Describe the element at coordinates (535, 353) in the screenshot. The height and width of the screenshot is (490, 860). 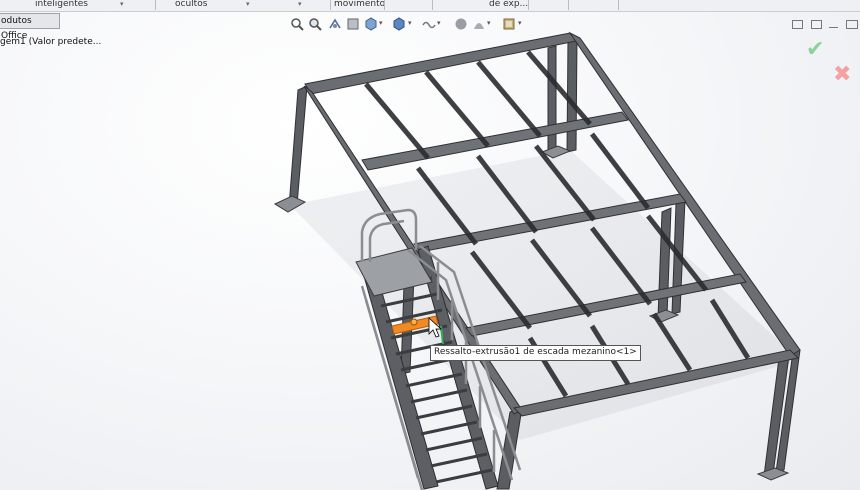
I see `feature-tooltip: Ressalto-extrusão1 de escada mezanino<1>` at that location.